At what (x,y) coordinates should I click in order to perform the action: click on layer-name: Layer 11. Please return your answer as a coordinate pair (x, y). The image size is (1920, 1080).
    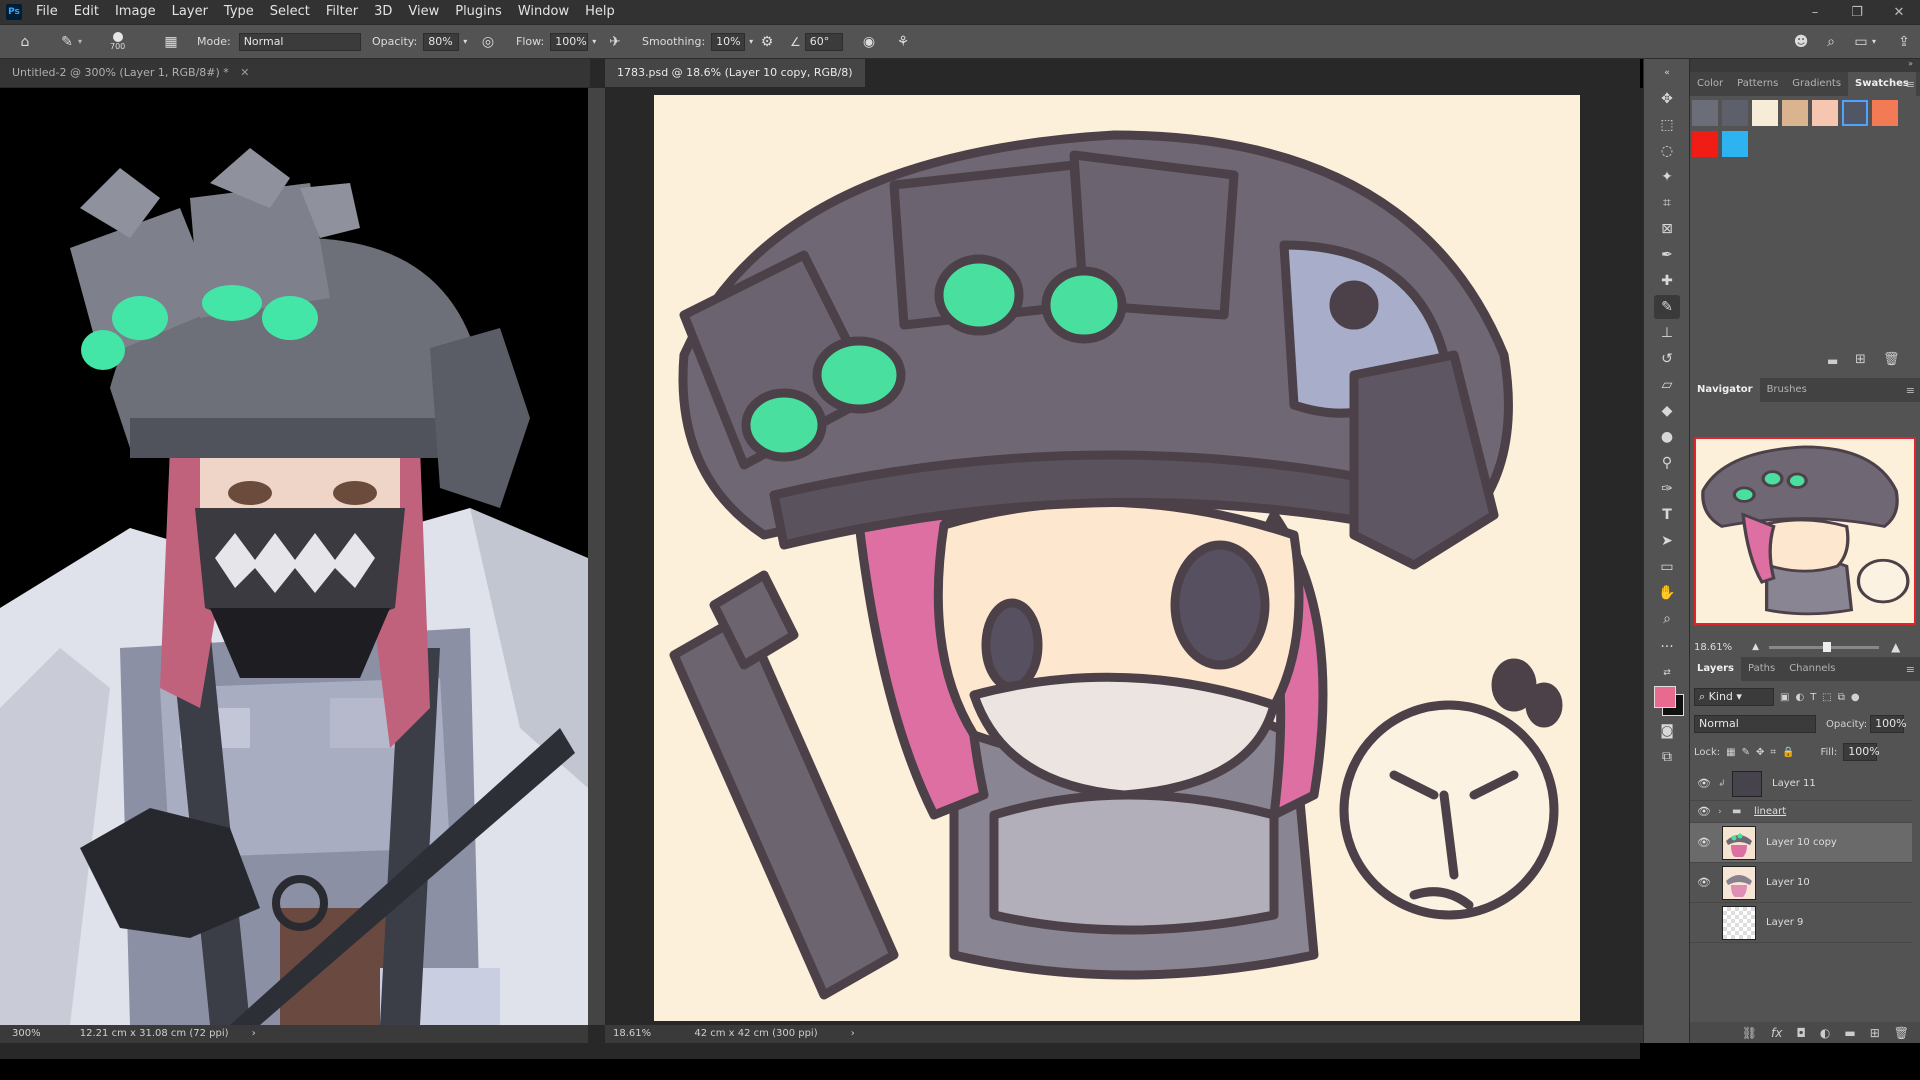
    Looking at the image, I should click on (1794, 783).